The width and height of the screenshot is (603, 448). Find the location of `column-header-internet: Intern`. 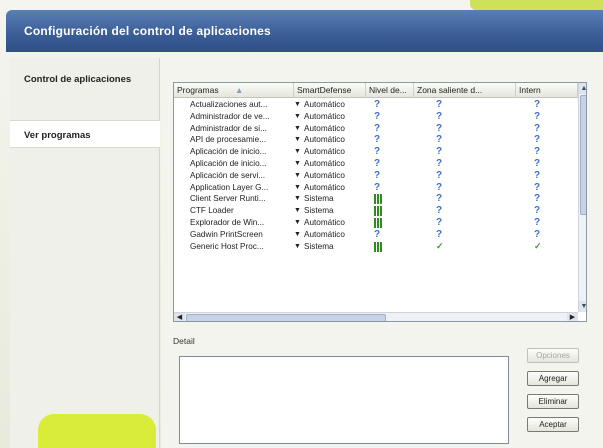

column-header-internet: Intern is located at coordinates (547, 90).